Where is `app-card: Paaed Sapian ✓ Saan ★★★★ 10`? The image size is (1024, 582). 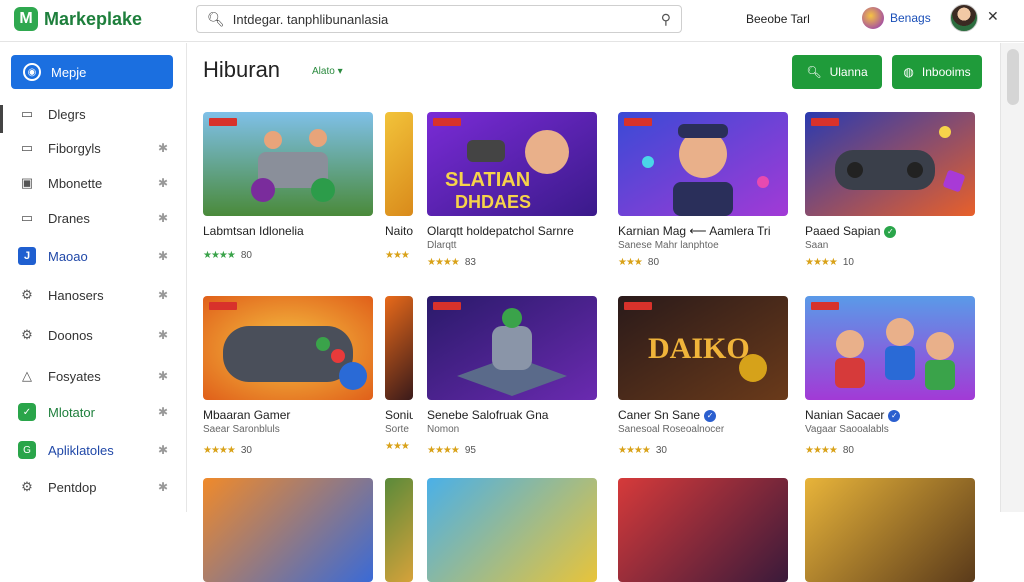 app-card: Paaed Sapian ✓ Saan ★★★★ 10 is located at coordinates (890, 190).